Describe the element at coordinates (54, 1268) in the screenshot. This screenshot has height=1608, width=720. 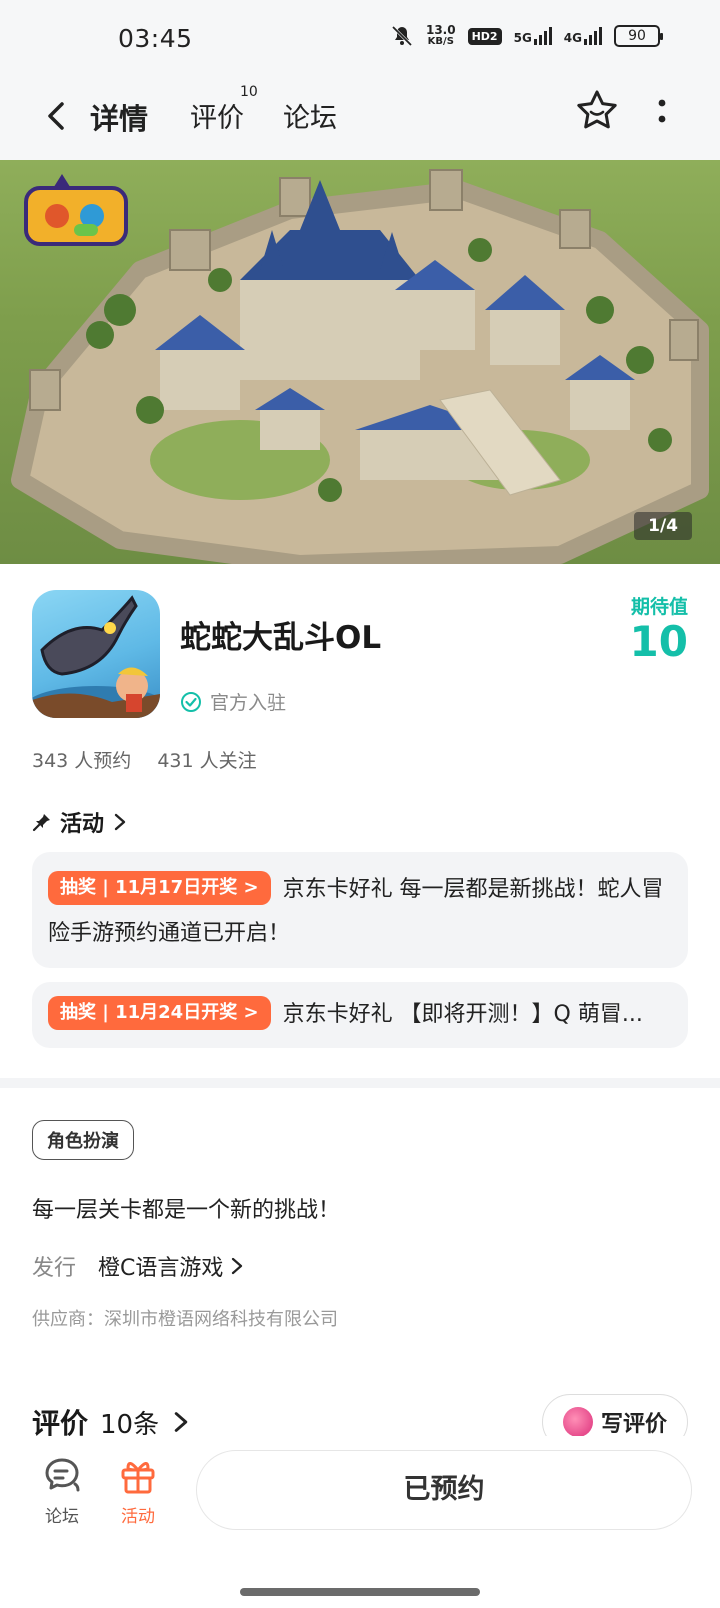
I see `publisher-label: 发行` at that location.